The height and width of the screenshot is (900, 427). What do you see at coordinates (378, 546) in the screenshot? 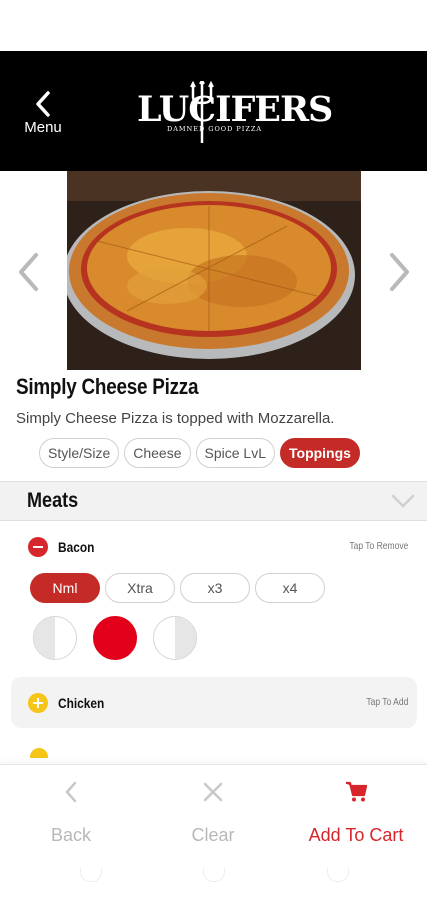
I see `topping-hint: Tap To Remove` at bounding box center [378, 546].